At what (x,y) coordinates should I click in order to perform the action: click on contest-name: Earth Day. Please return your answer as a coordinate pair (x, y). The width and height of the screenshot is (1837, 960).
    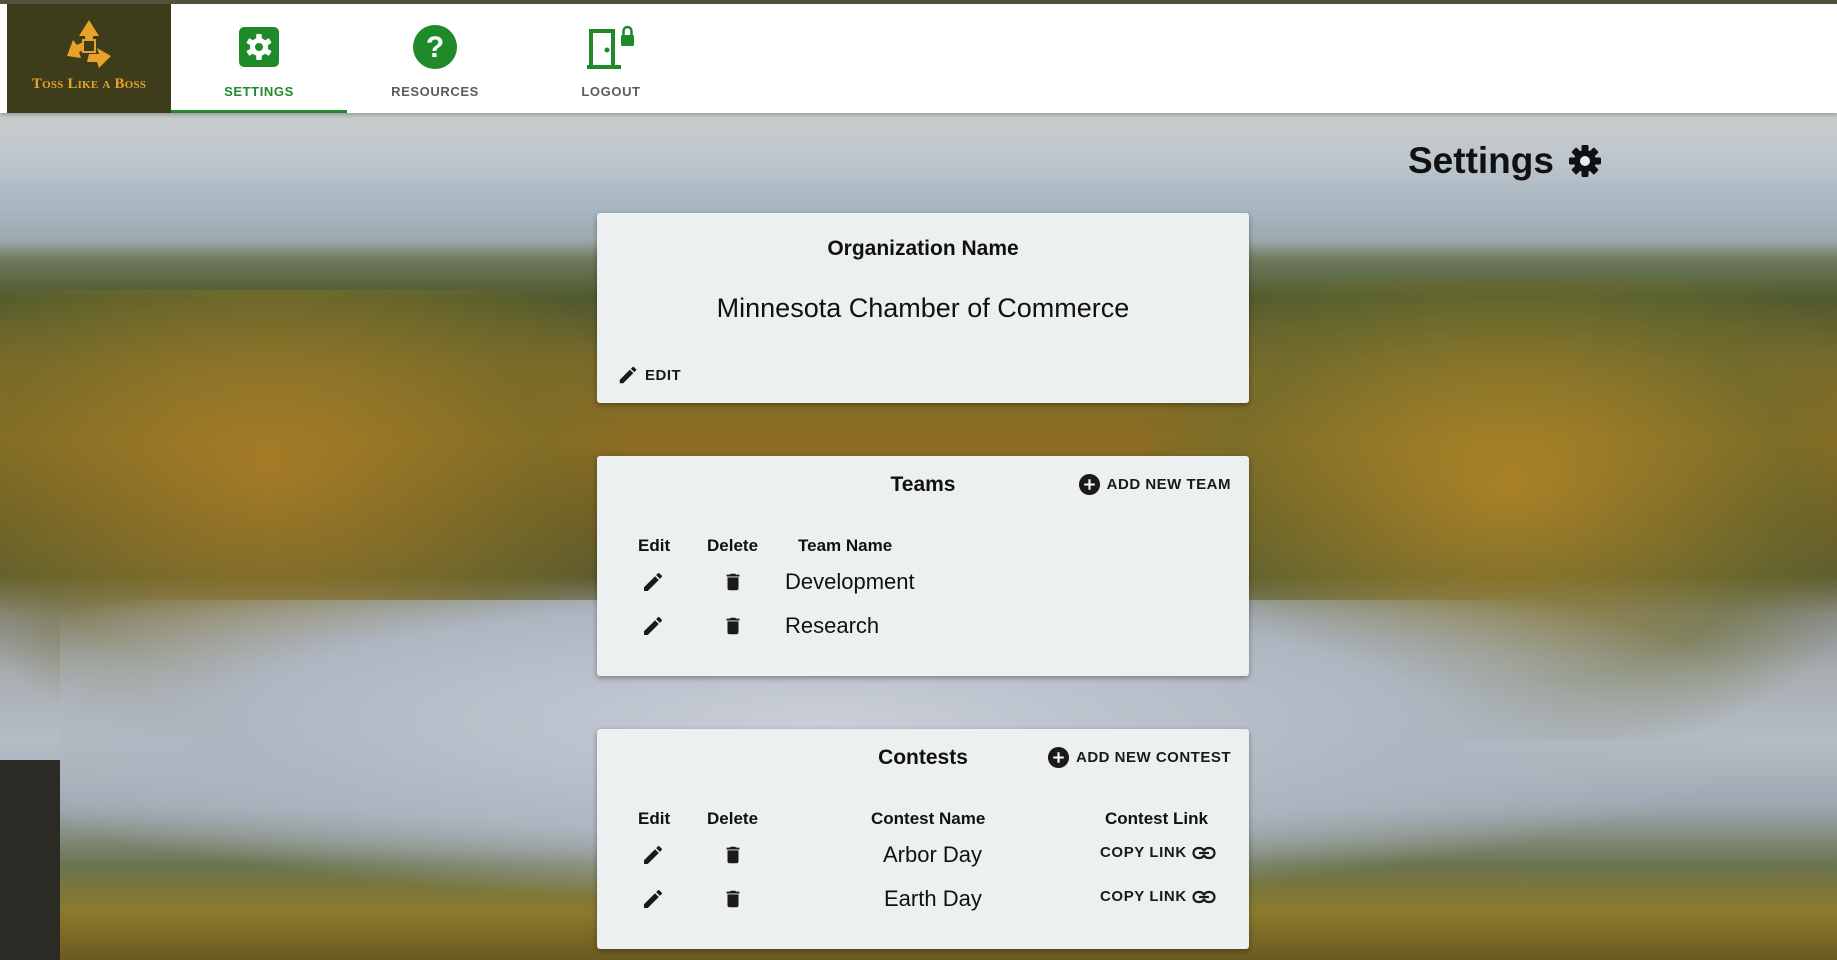
    Looking at the image, I should click on (933, 898).